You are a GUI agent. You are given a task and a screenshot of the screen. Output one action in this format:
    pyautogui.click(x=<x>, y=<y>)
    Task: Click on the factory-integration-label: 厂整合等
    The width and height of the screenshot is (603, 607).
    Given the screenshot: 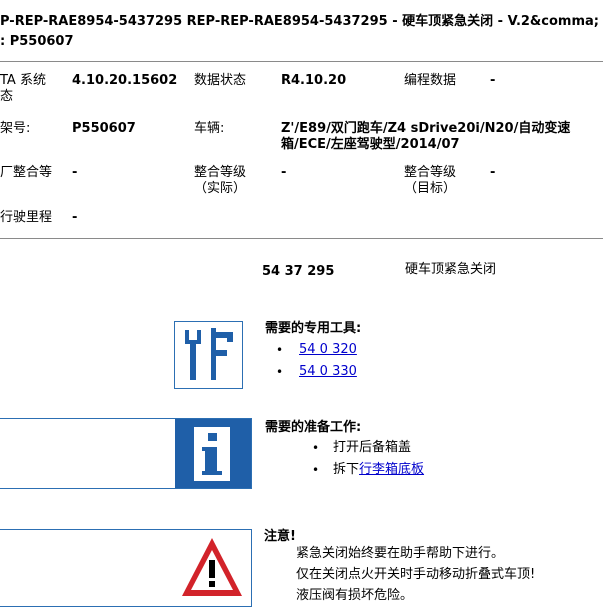 What is the action you would take?
    pyautogui.click(x=26, y=172)
    